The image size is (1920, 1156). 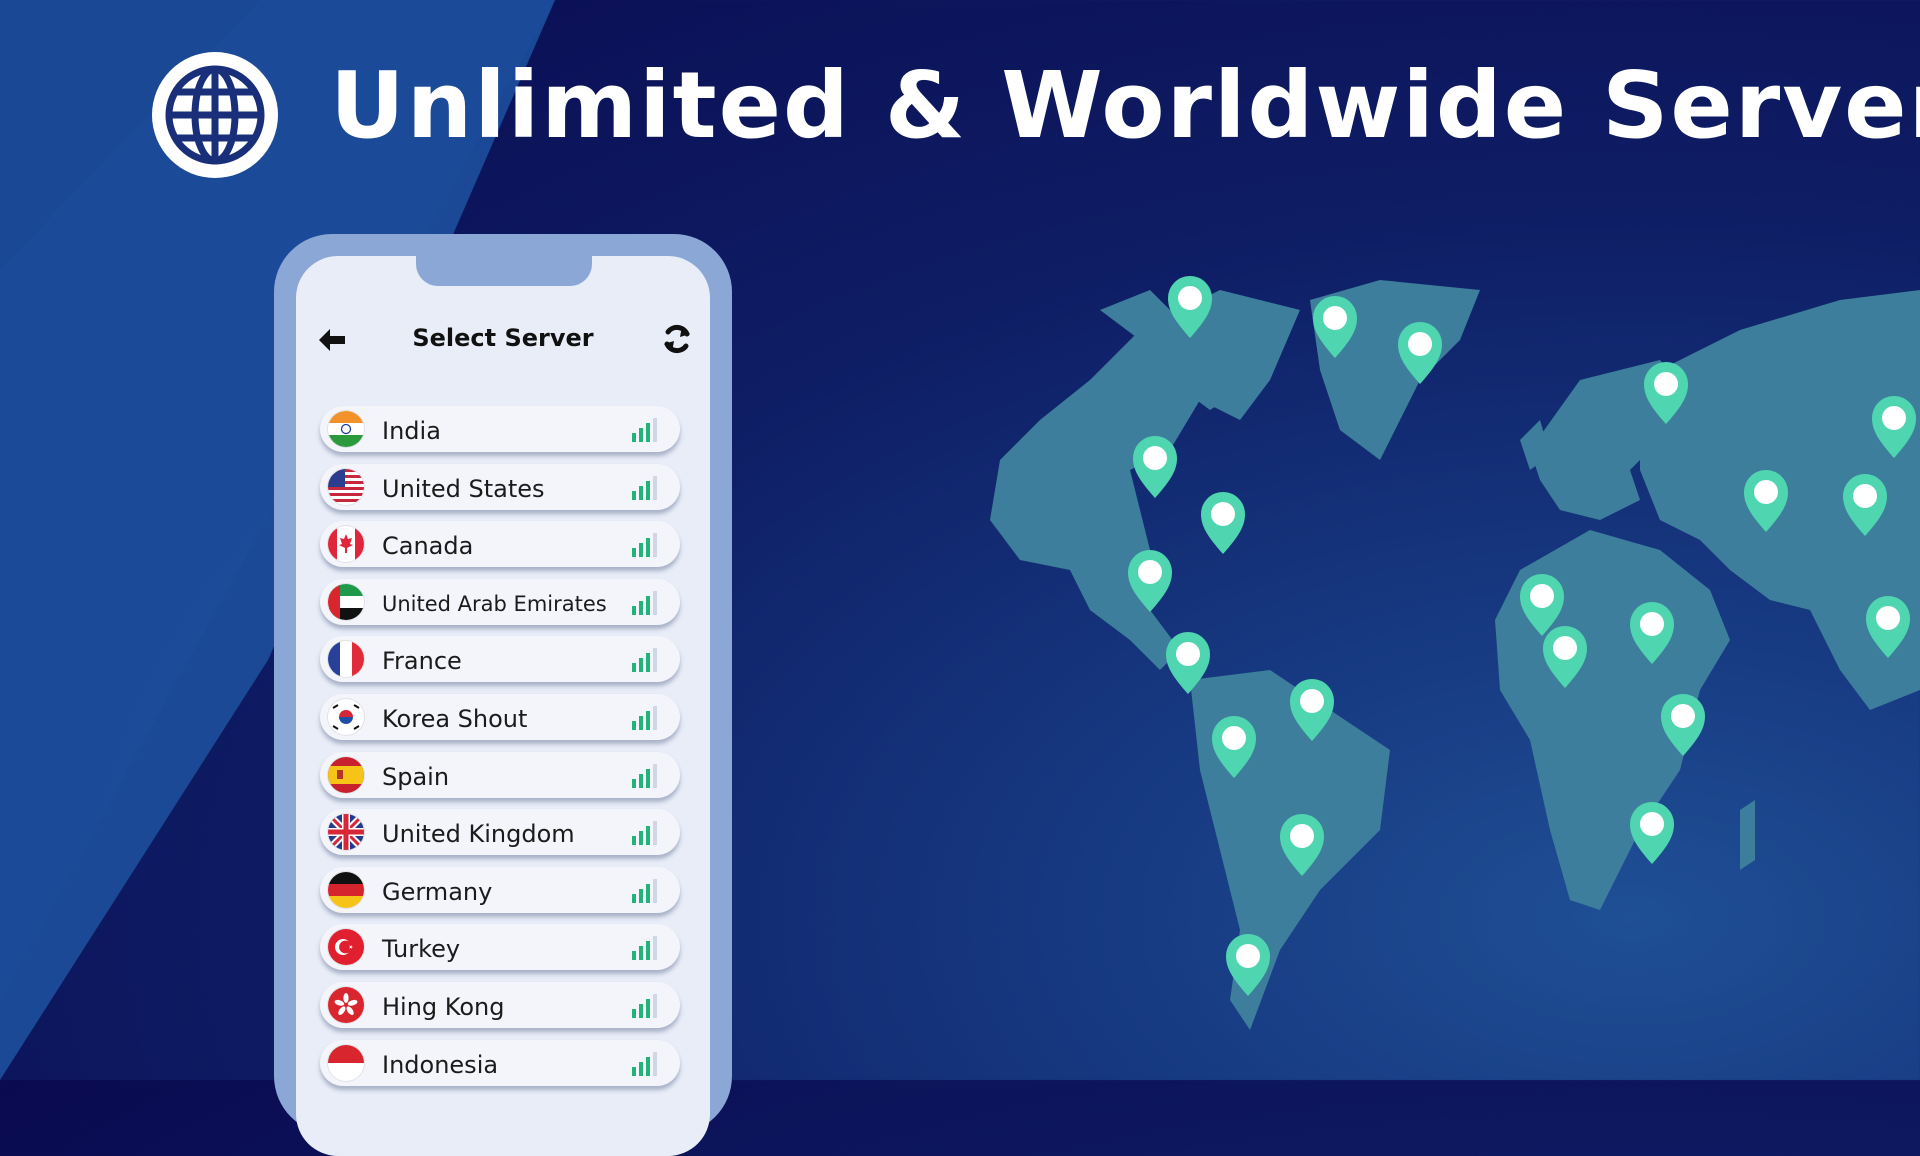 I want to click on server-row-uae: United Arab Emirates, so click(x=500, y=601).